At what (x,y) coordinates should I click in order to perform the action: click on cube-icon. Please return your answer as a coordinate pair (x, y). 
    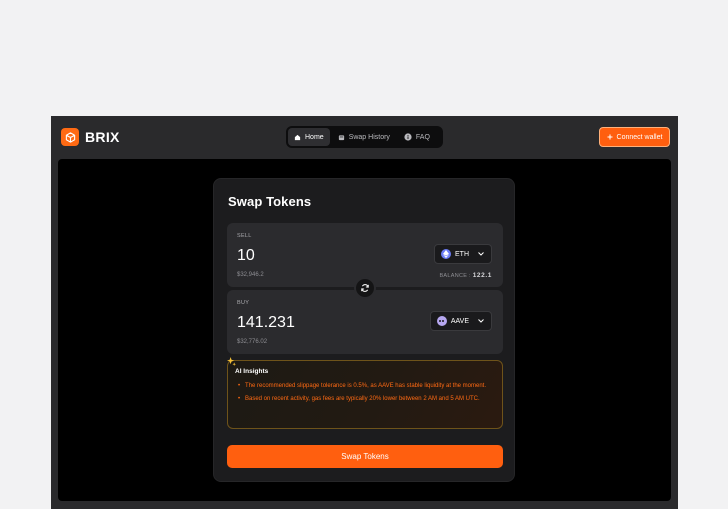
    Looking at the image, I should click on (70, 137).